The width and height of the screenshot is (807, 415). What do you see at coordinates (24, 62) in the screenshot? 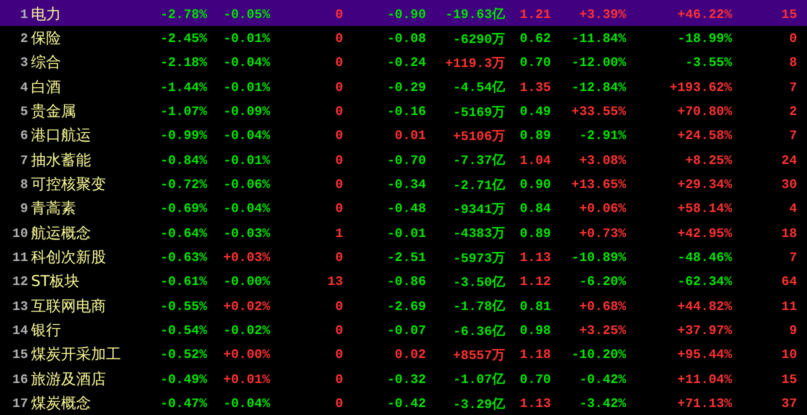
I see `row-number: 3` at bounding box center [24, 62].